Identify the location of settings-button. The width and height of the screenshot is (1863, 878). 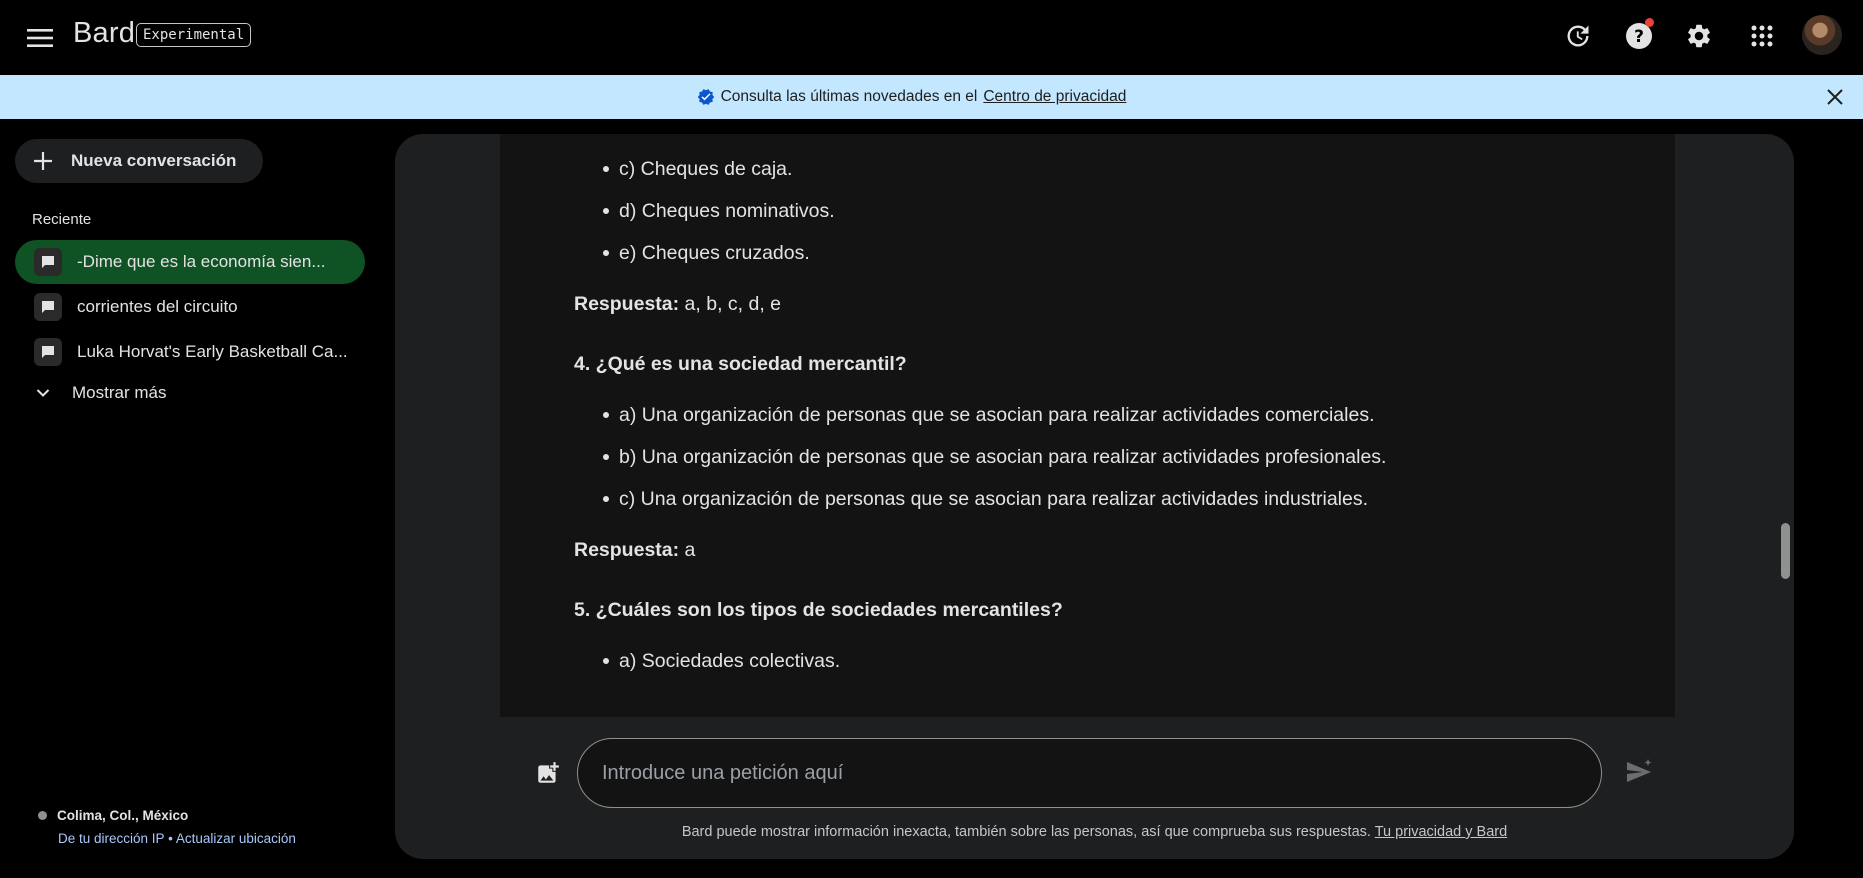
(1699, 36).